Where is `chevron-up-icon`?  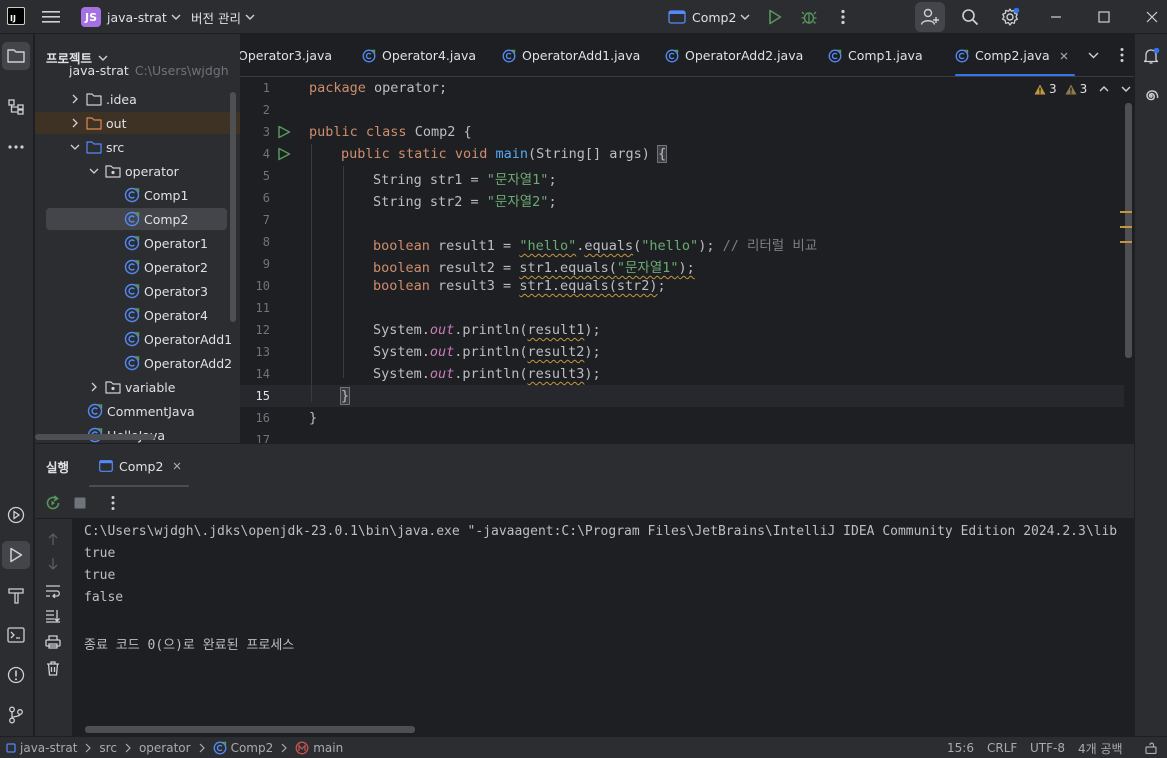
chevron-up-icon is located at coordinates (1104, 89).